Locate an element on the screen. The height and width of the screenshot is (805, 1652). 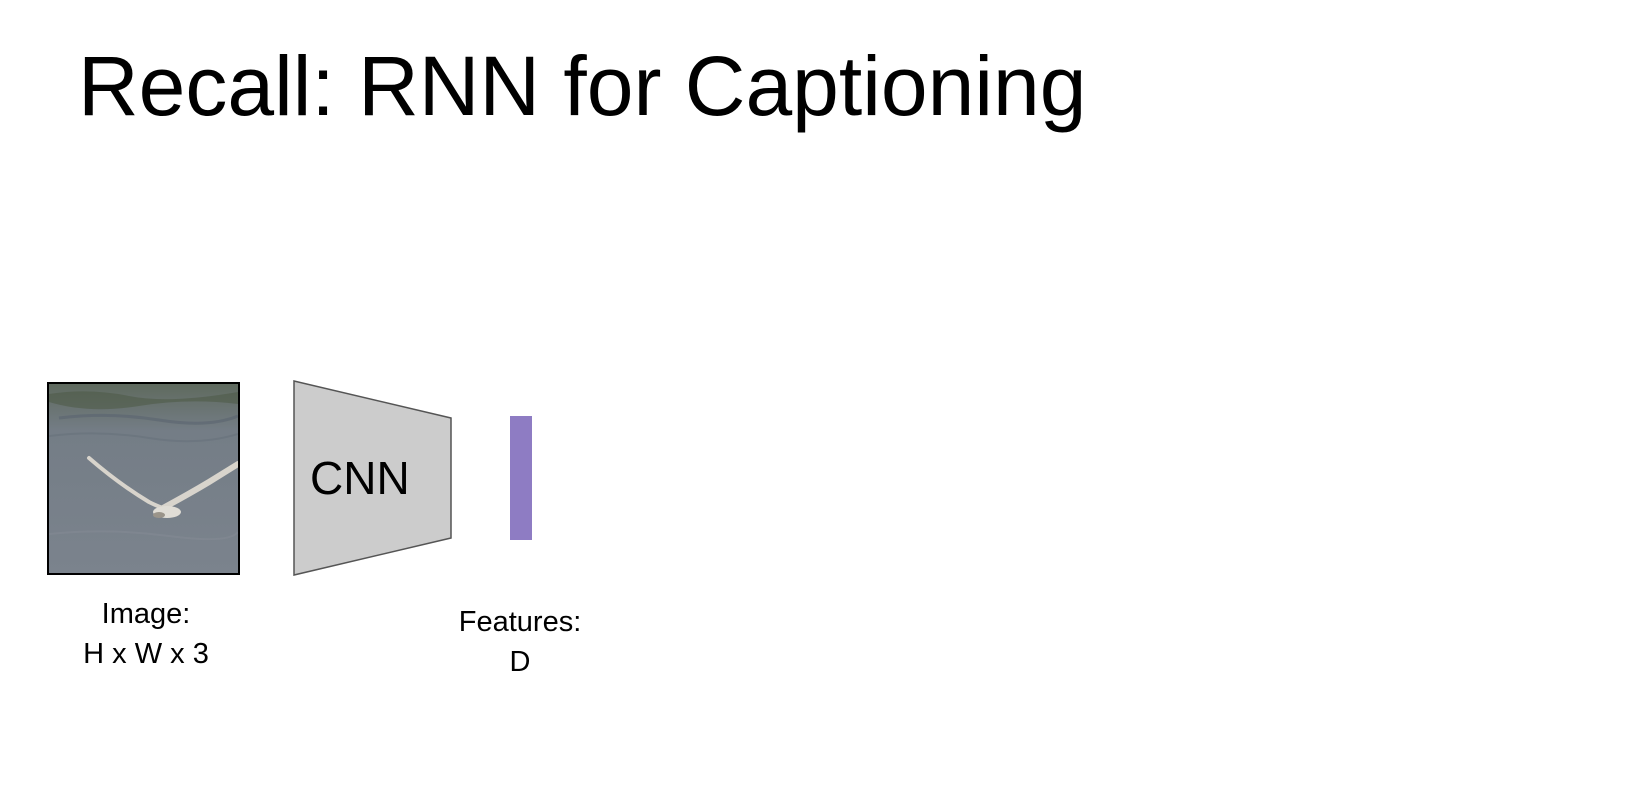
cnn-label: CNN is located at coordinates (360, 478).